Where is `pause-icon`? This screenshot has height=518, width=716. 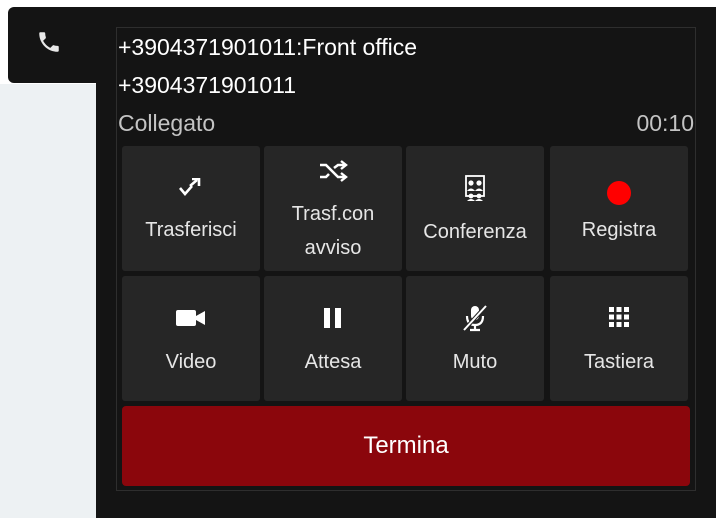
pause-icon is located at coordinates (332, 318).